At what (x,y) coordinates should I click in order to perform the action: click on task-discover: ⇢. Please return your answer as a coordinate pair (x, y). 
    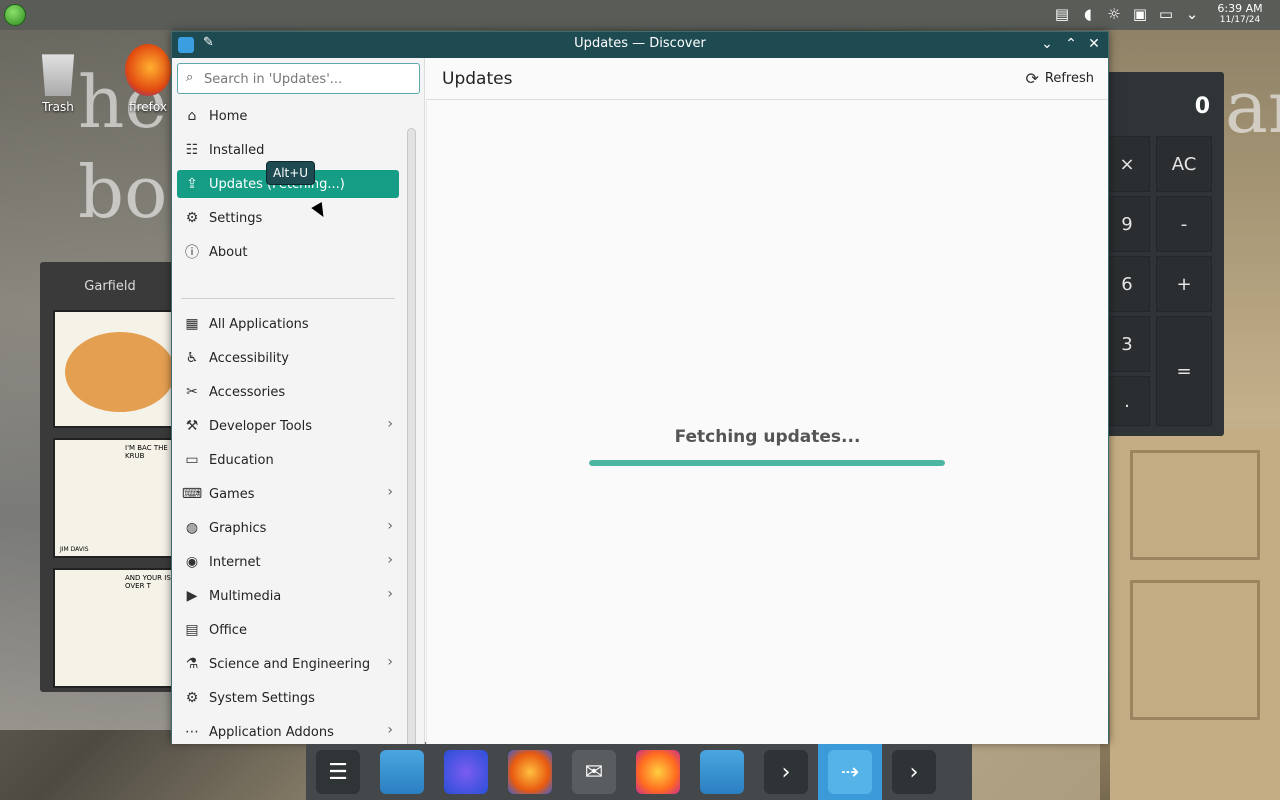
    Looking at the image, I should click on (850, 772).